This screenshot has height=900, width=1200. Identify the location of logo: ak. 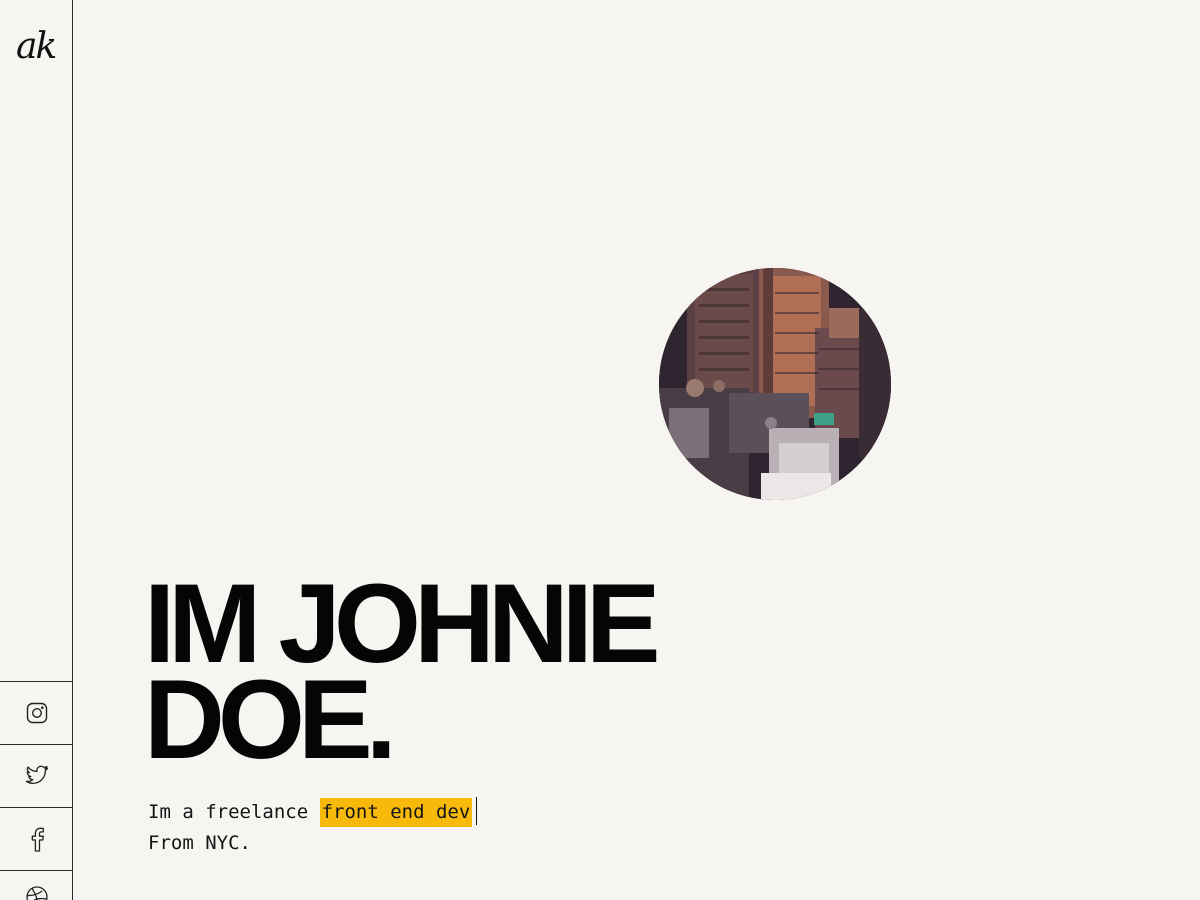
(36, 47).